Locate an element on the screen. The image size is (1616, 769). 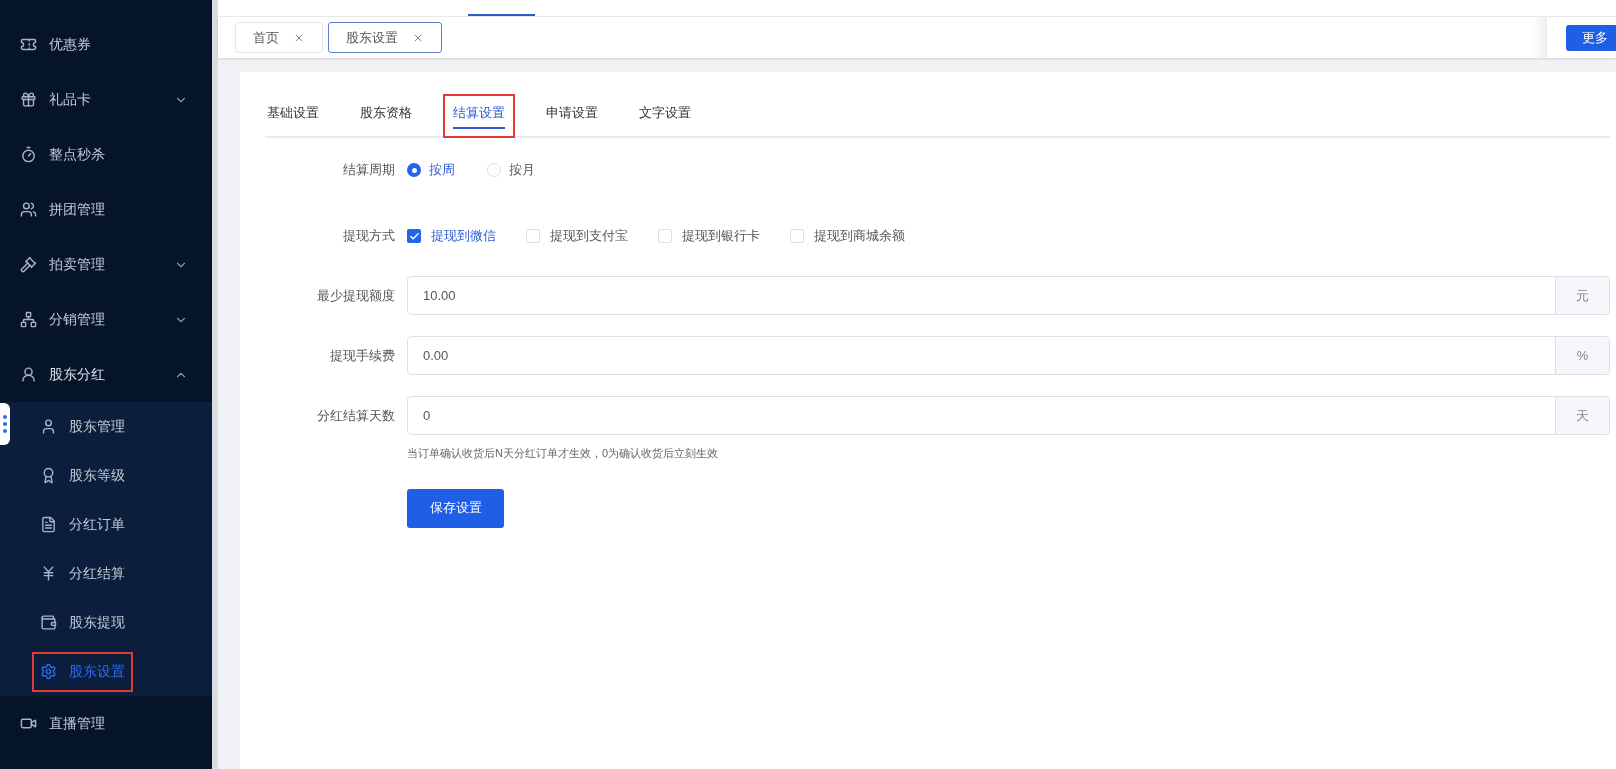
page-tab: 首页 is located at coordinates (279, 37).